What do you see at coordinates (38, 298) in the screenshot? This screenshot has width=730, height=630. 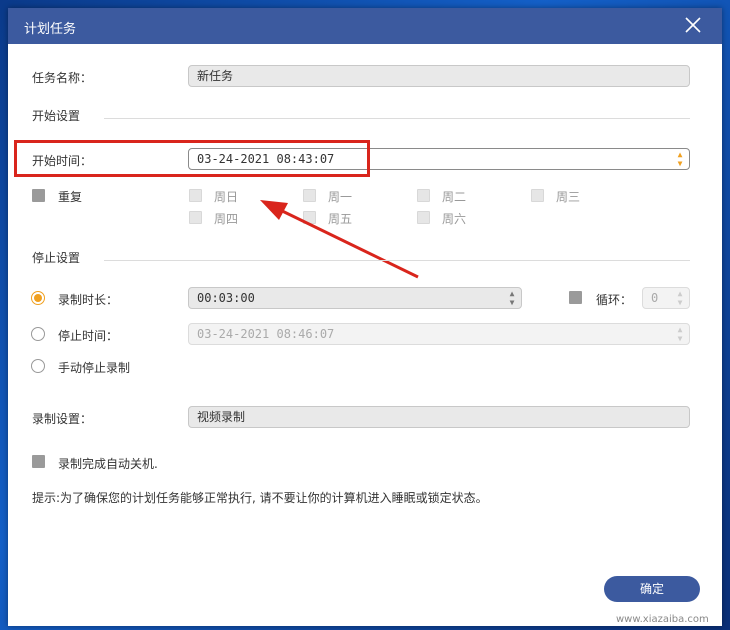 I see `duration-radio` at bounding box center [38, 298].